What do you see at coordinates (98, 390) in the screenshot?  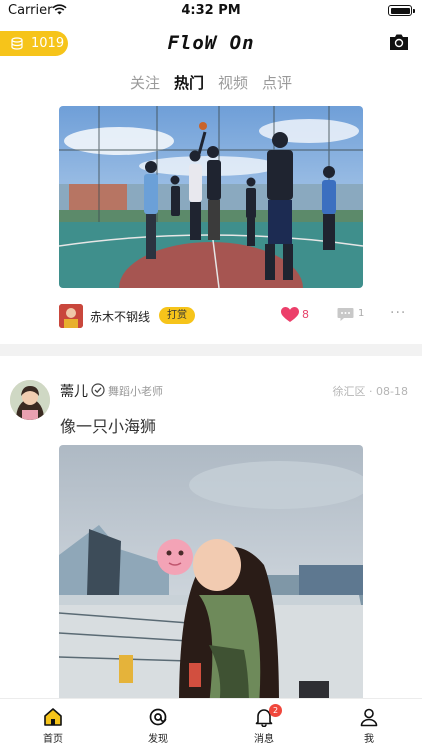 I see `verified-badge-icon` at bounding box center [98, 390].